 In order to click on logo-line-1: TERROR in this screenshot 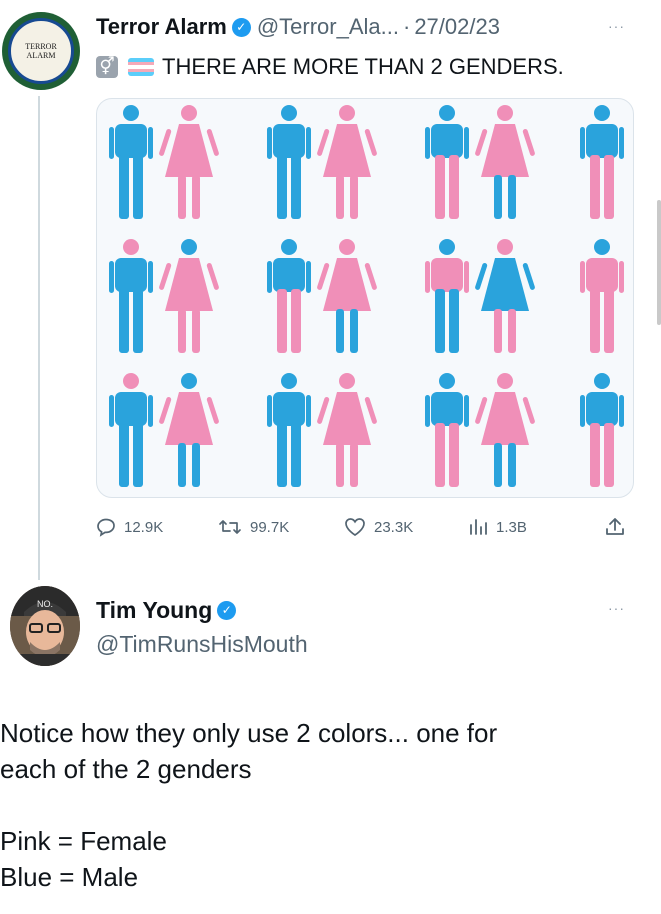, I will do `click(41, 46)`.